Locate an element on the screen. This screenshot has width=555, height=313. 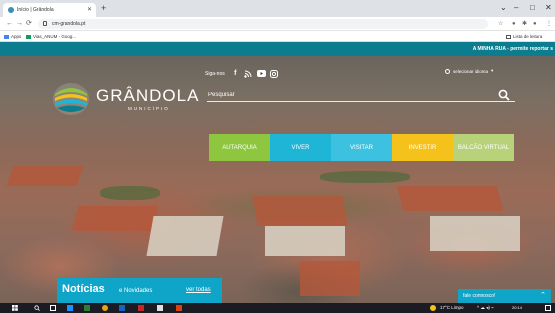
profile-icon: ● is located at coordinates (535, 24).